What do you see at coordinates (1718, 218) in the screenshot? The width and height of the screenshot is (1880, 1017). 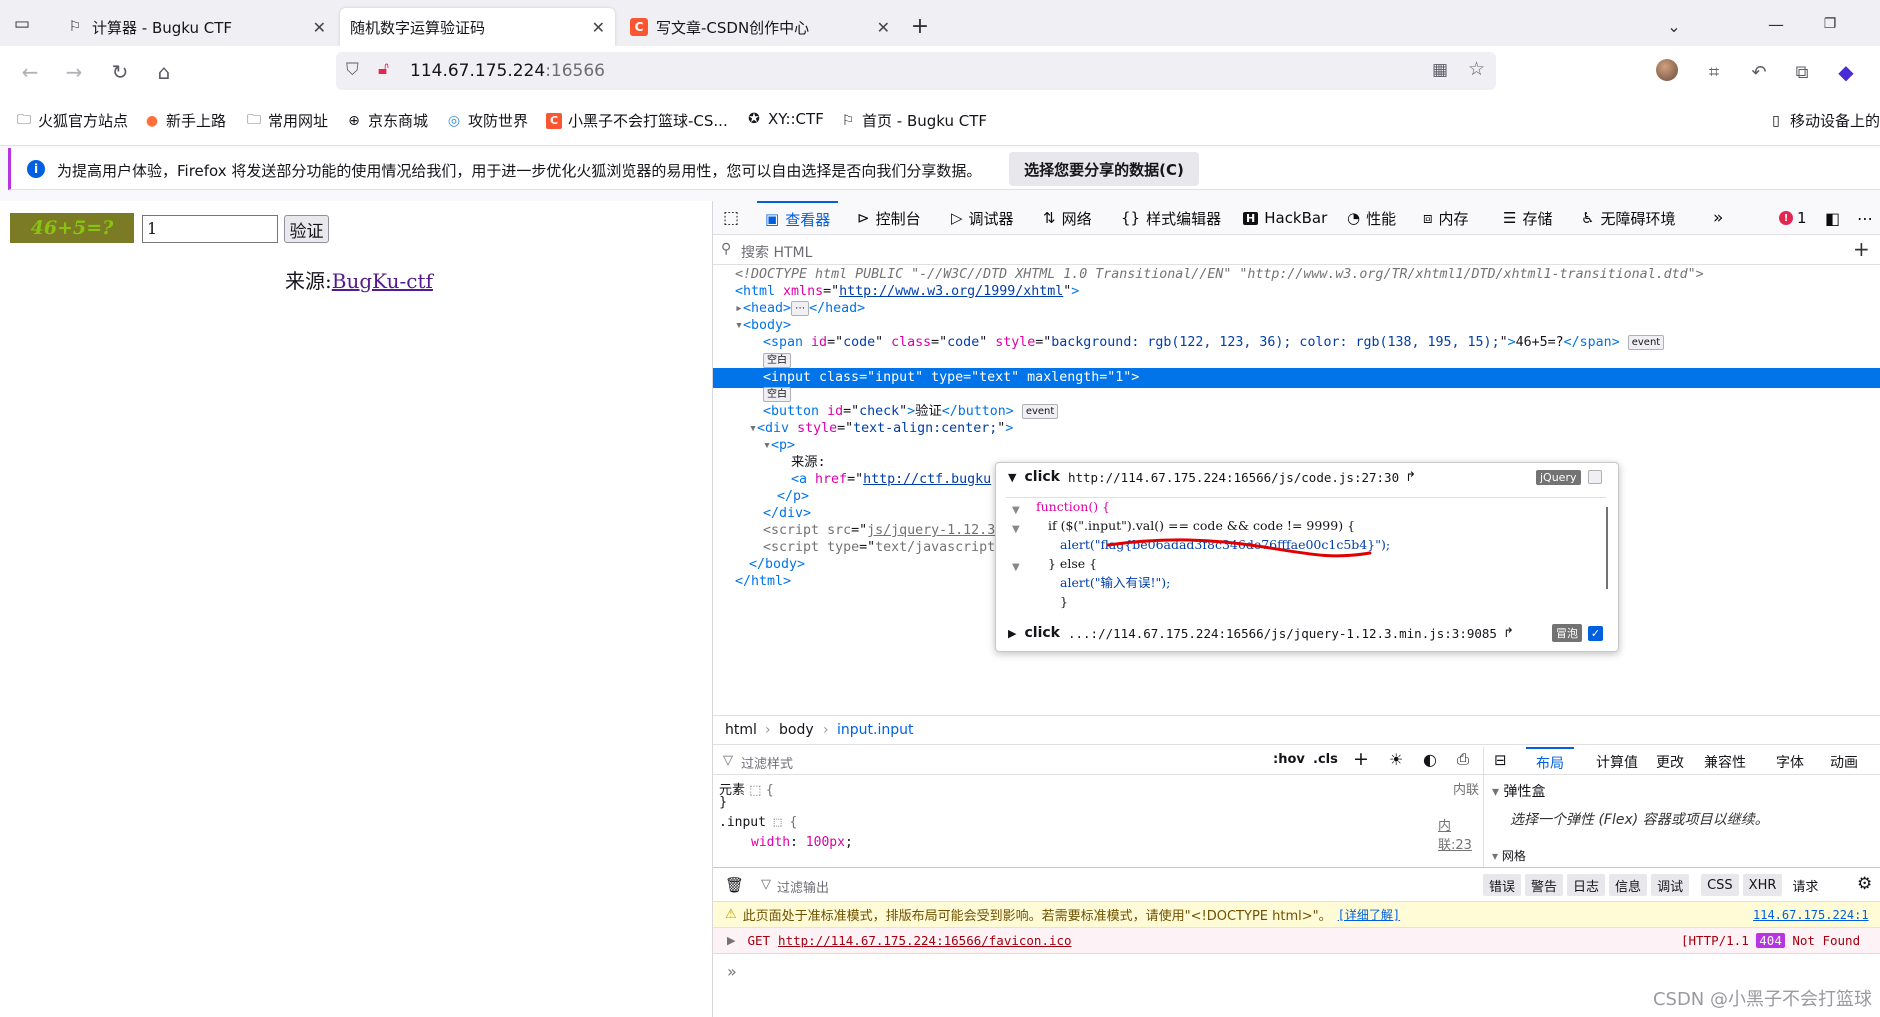 I see `more-tabs-icon: »` at bounding box center [1718, 218].